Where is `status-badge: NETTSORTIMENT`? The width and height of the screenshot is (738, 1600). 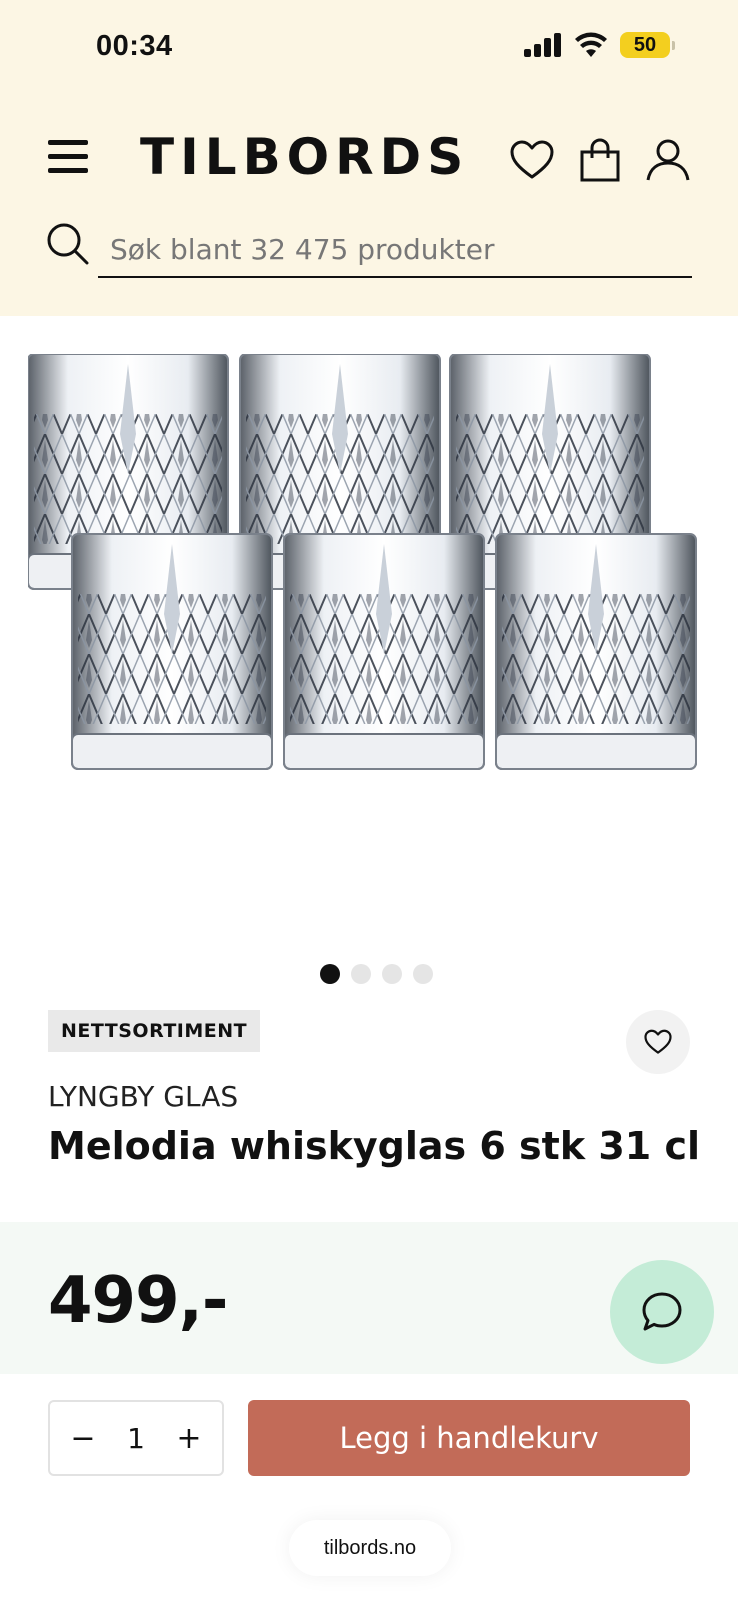
status-badge: NETTSORTIMENT is located at coordinates (154, 1031).